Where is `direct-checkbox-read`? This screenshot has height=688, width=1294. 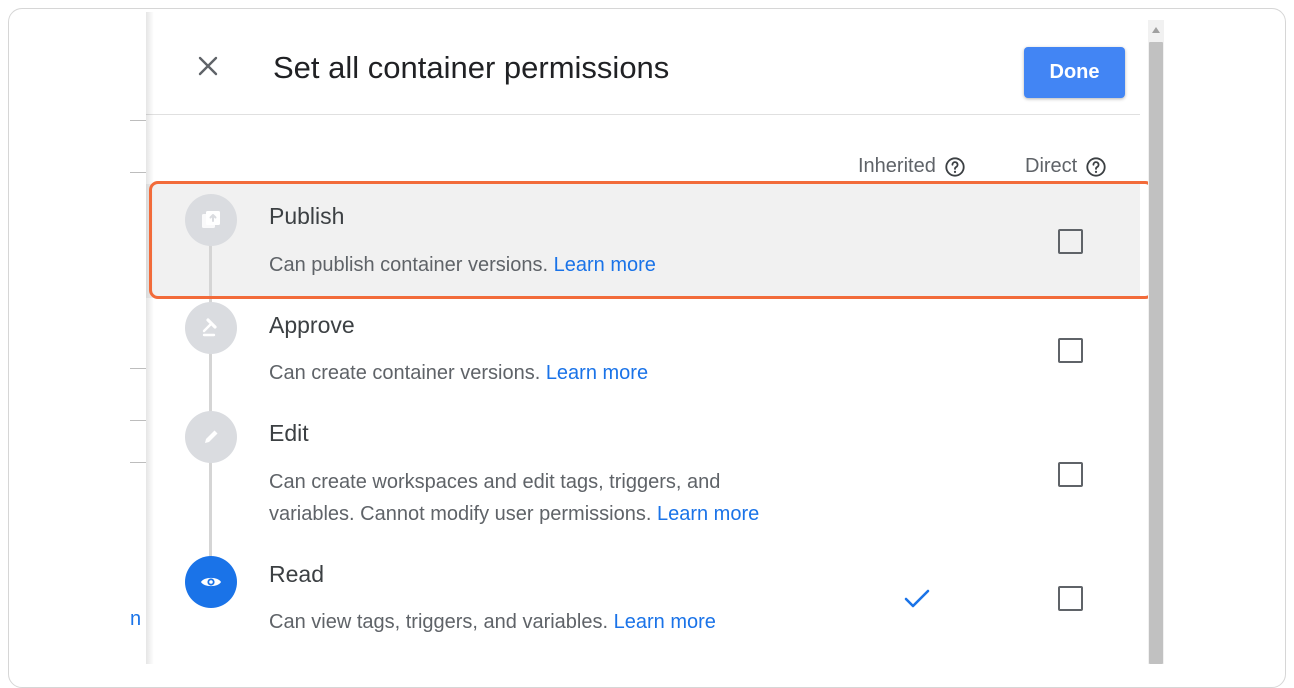
direct-checkbox-read is located at coordinates (1070, 598).